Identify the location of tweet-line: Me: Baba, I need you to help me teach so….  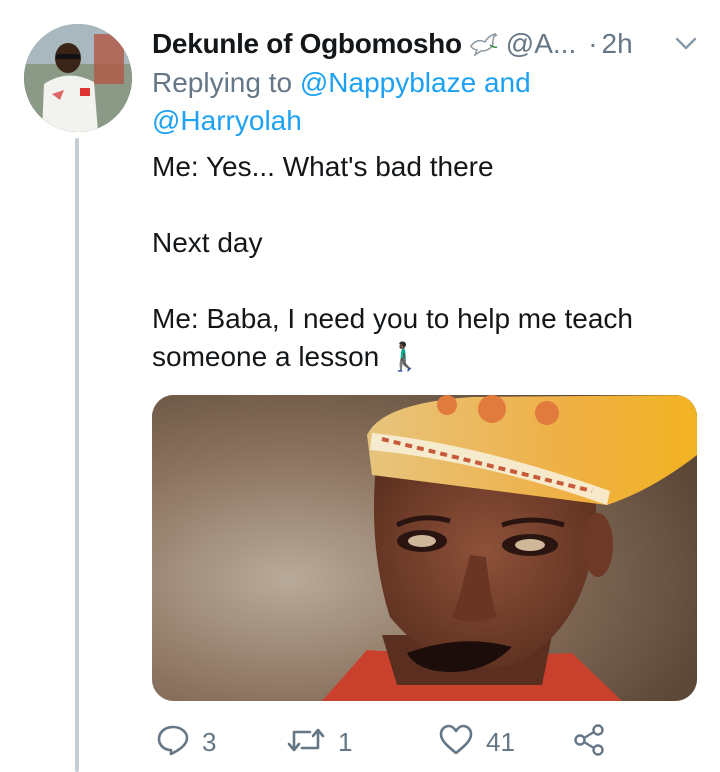
(392, 337).